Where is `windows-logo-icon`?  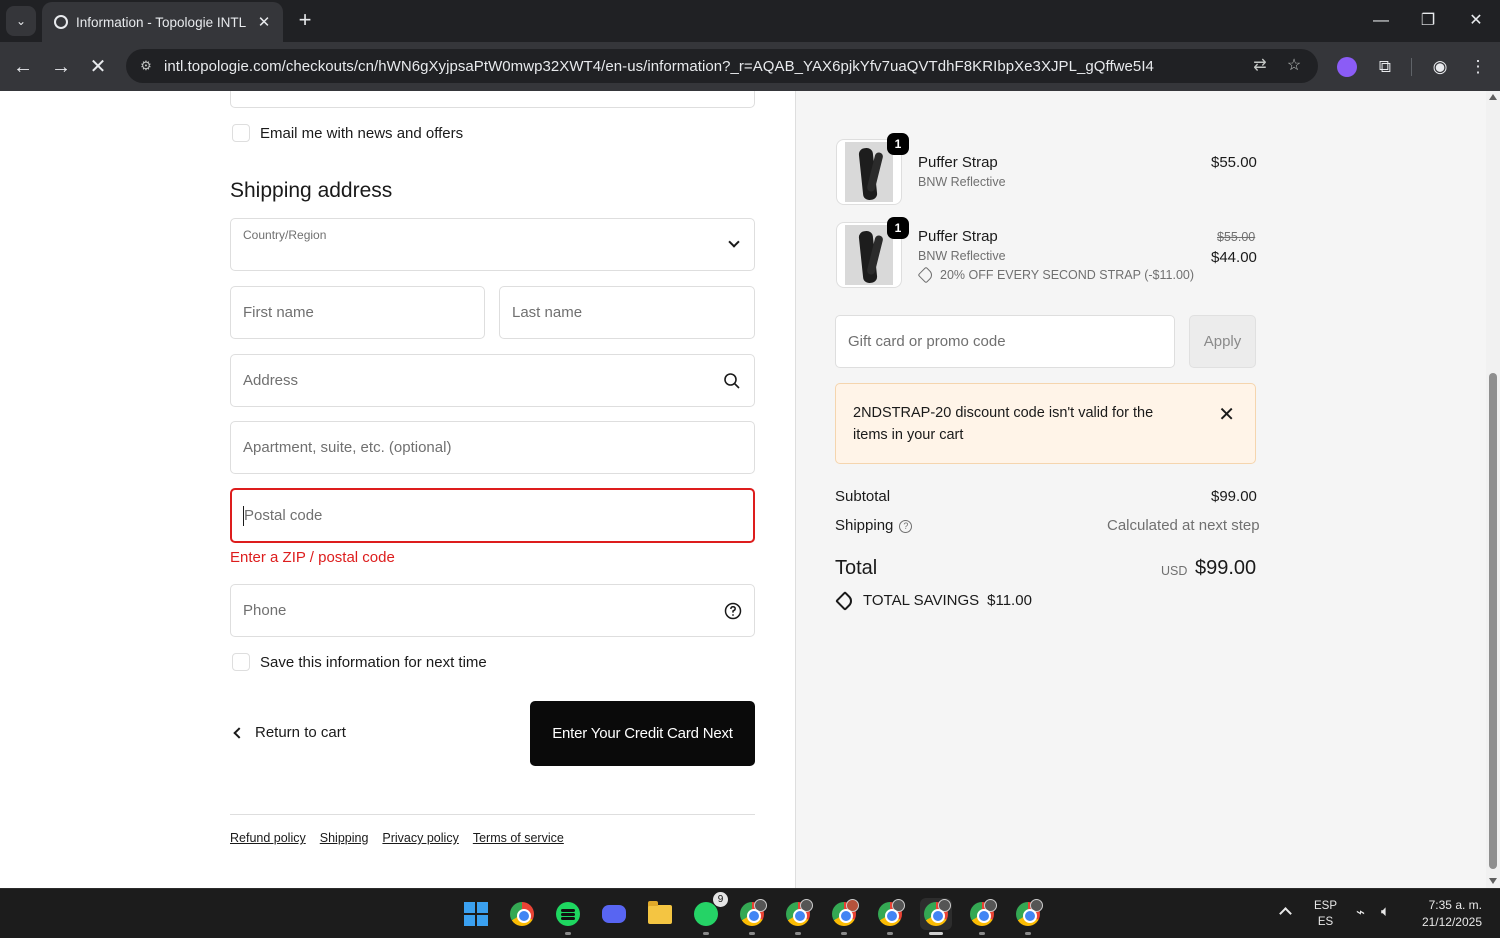
windows-logo-icon is located at coordinates (476, 914).